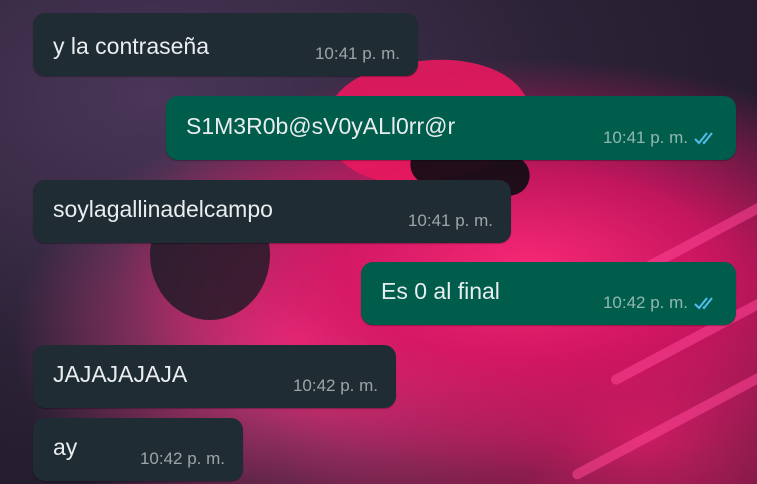 The image size is (757, 484). Describe the element at coordinates (120, 374) in the screenshot. I see `message-text: JAJAJAJAJA` at that location.